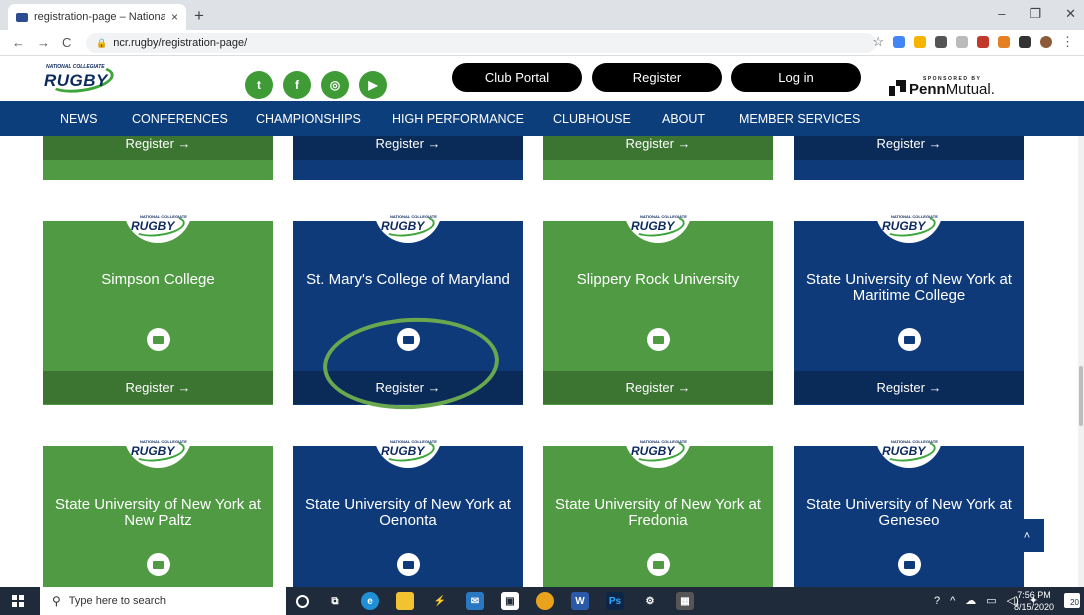  I want to click on club-name: State University of New York at Geneseo, so click(909, 512).